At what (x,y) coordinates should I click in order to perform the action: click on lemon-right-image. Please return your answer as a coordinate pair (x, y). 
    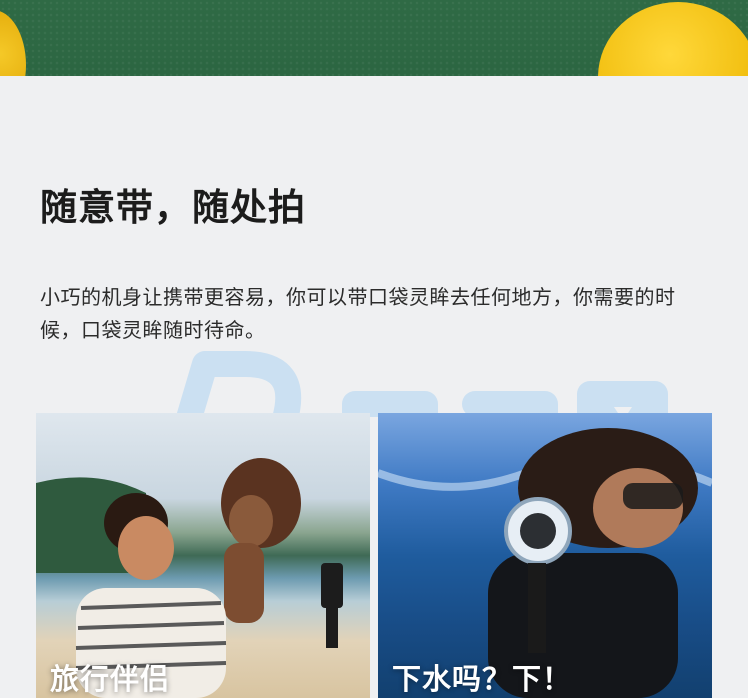
    Looking at the image, I should click on (673, 39).